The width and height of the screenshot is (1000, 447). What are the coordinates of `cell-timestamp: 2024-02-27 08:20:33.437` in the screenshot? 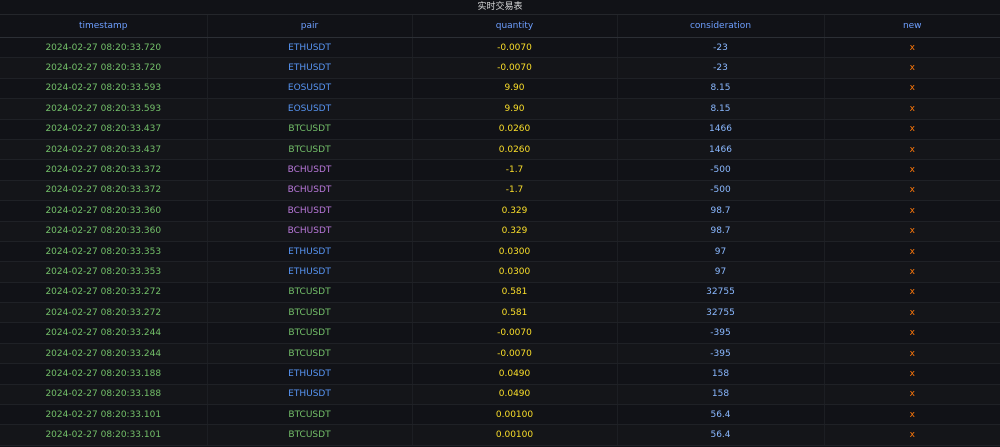 It's located at (103, 129).